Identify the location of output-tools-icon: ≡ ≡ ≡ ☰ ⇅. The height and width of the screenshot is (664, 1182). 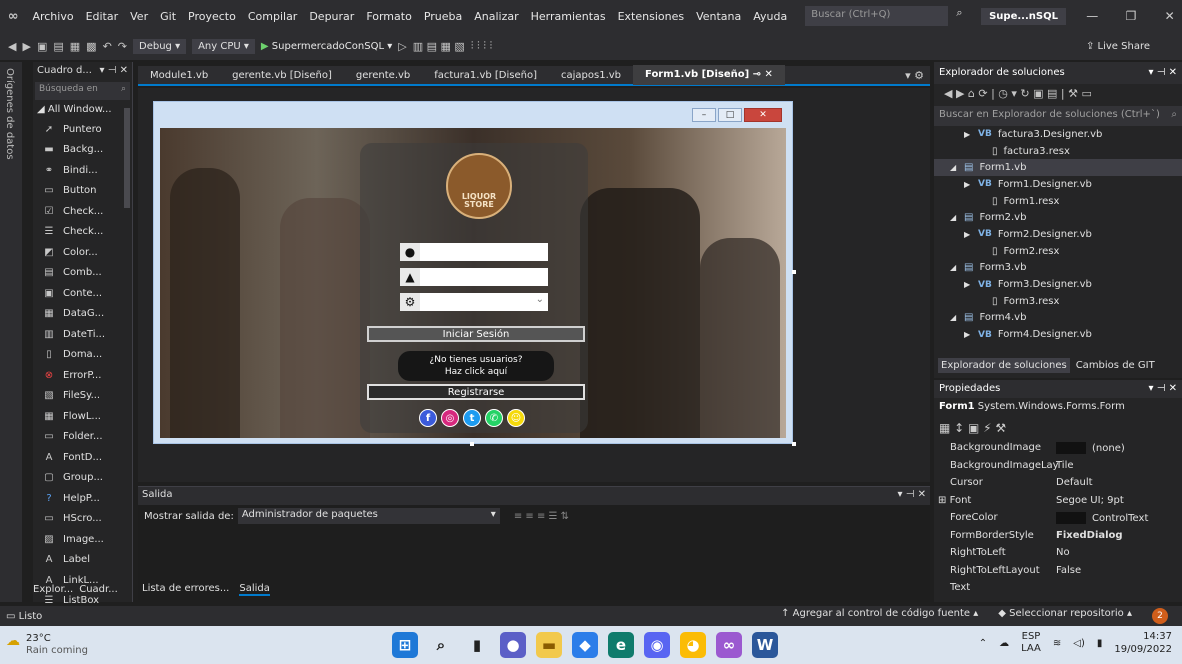
(541, 516).